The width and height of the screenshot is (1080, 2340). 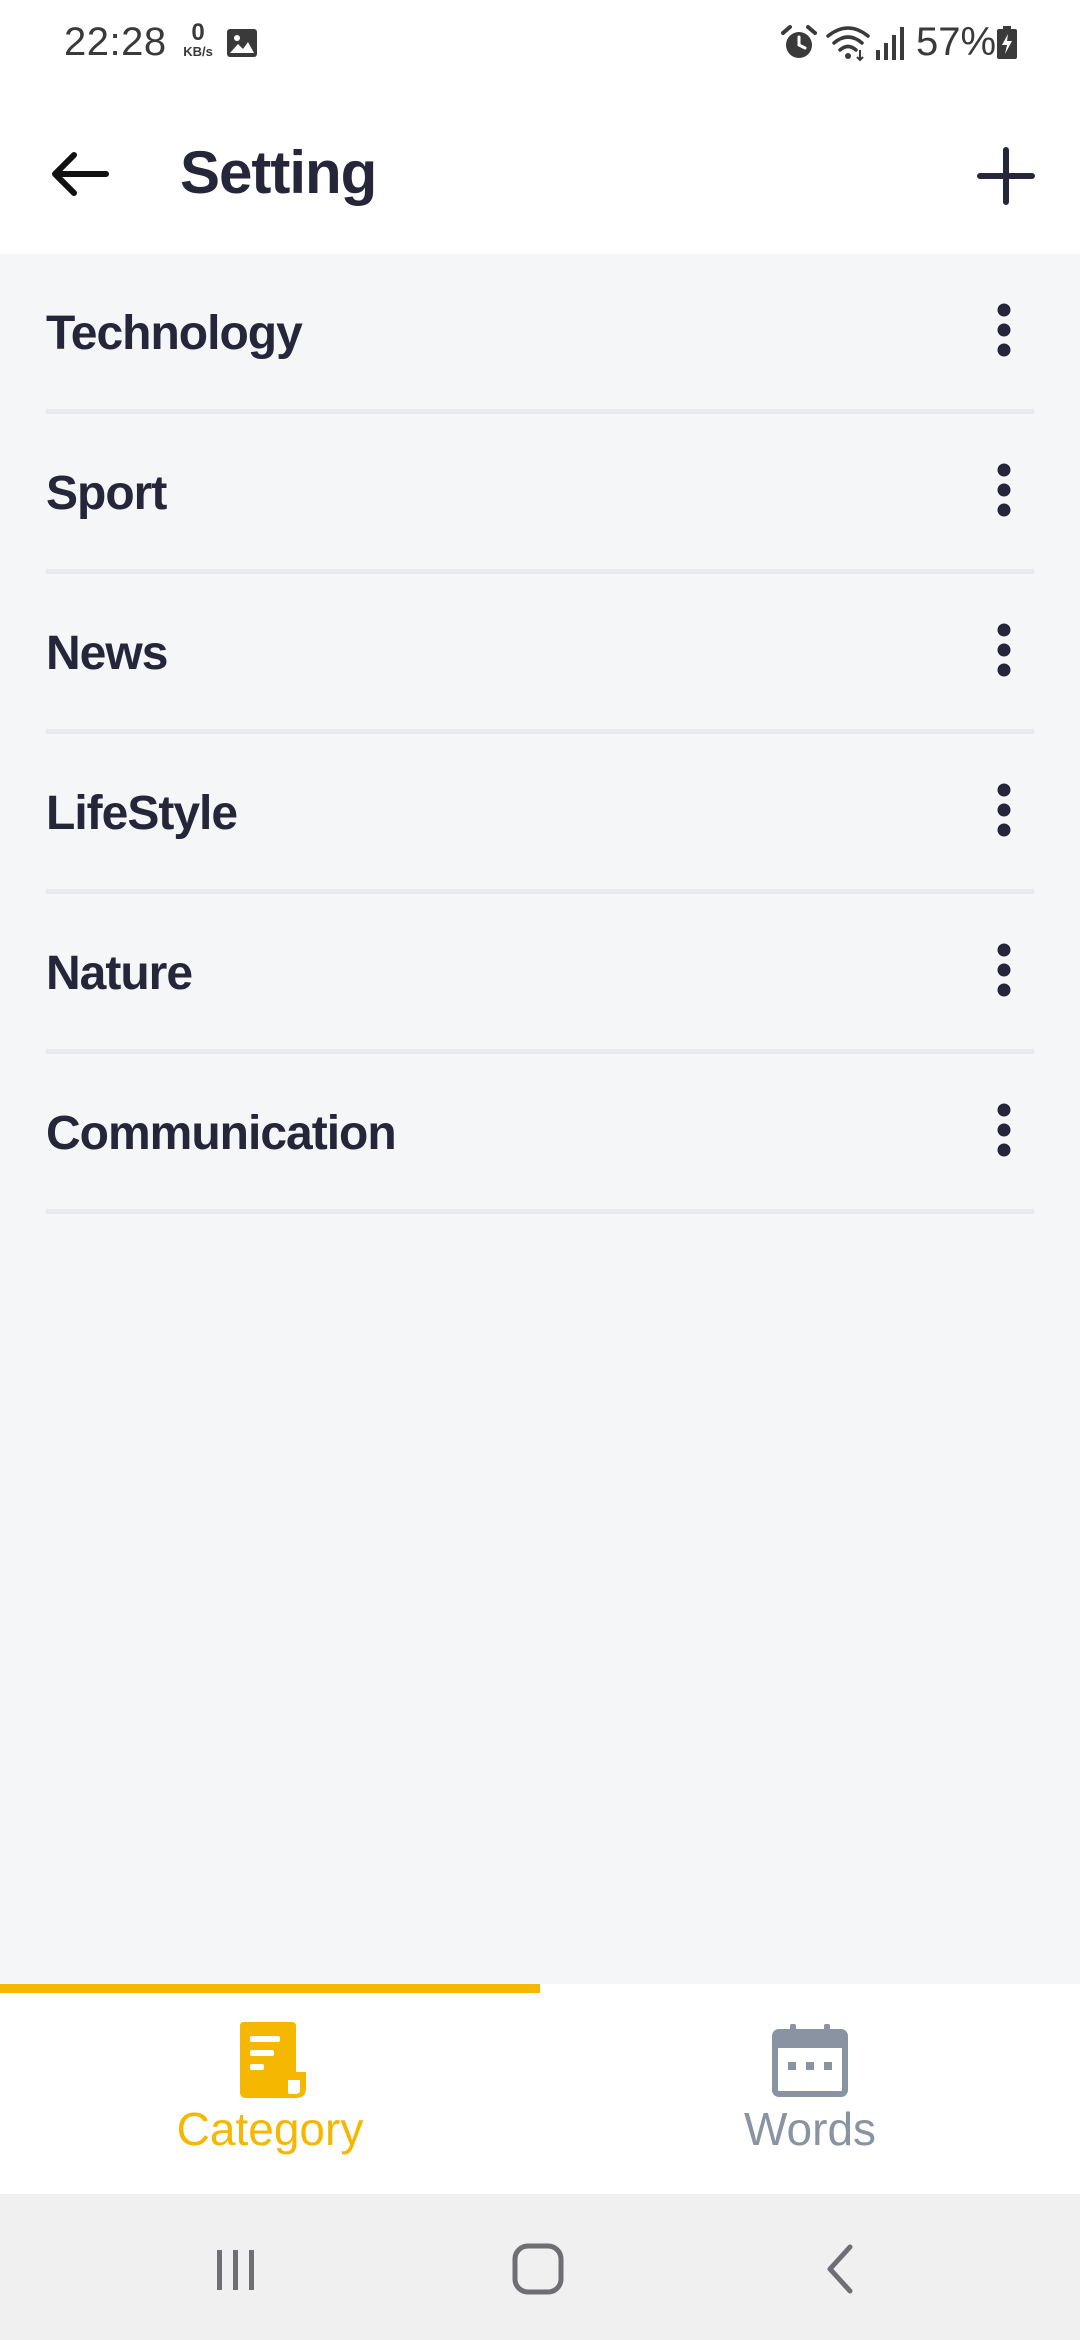 I want to click on battery-percent: 57%, so click(x=956, y=42).